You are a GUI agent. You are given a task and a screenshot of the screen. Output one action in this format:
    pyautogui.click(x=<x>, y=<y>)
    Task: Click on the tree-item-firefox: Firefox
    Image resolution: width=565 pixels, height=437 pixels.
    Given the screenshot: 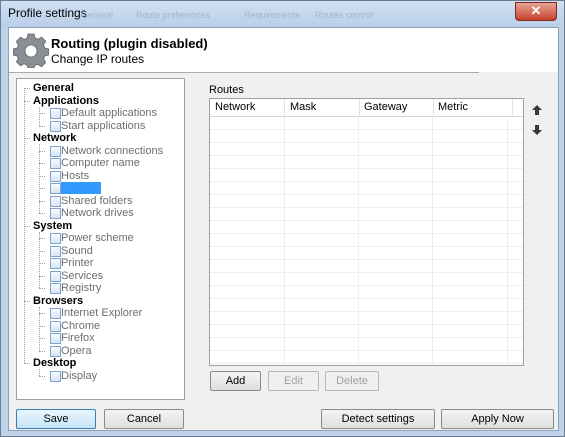 What is the action you would take?
    pyautogui.click(x=72, y=338)
    